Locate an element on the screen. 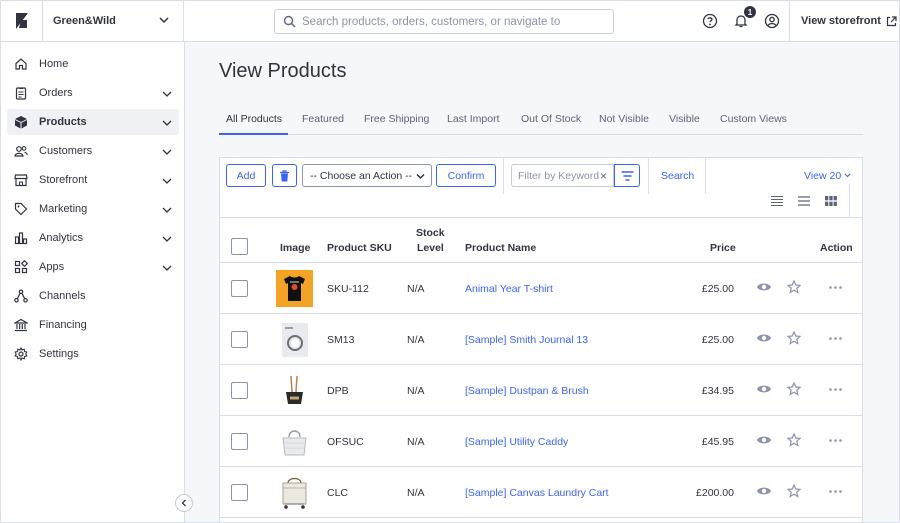  confirm-button: Confirm is located at coordinates (466, 175).